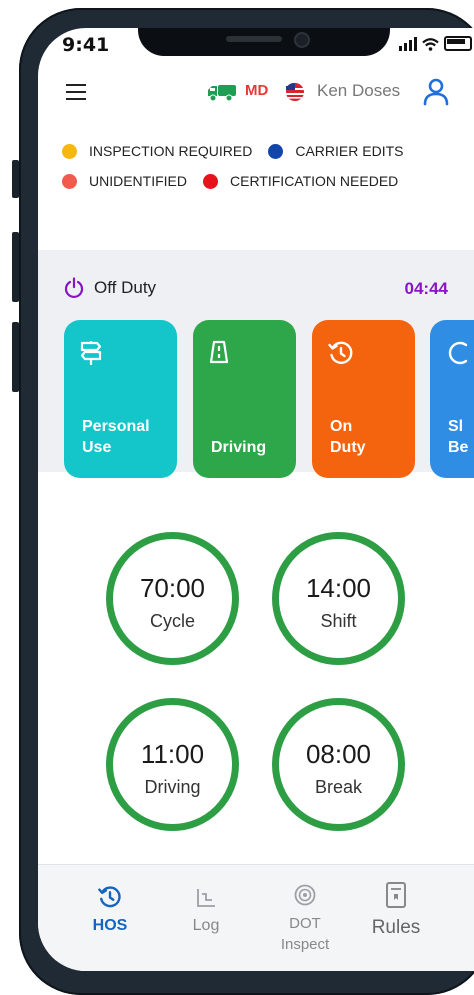 The width and height of the screenshot is (474, 995). Describe the element at coordinates (348, 437) in the screenshot. I see `card-label: On Duty` at that location.